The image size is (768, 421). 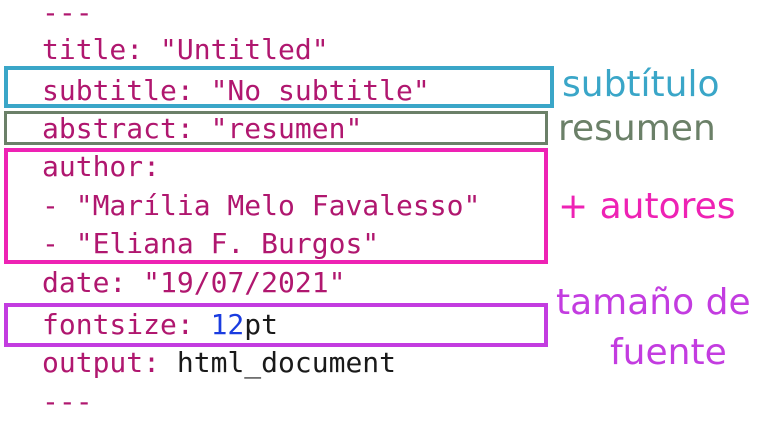 I want to click on title-key: title:, so click(x=93, y=49).